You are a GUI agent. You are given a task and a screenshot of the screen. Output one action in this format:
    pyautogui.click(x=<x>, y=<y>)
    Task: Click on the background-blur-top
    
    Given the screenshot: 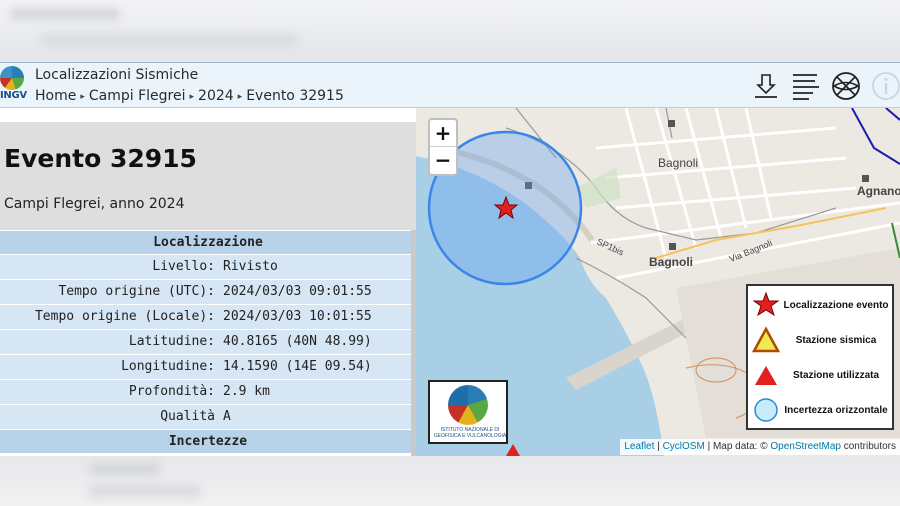 What is the action you would take?
    pyautogui.click(x=450, y=31)
    